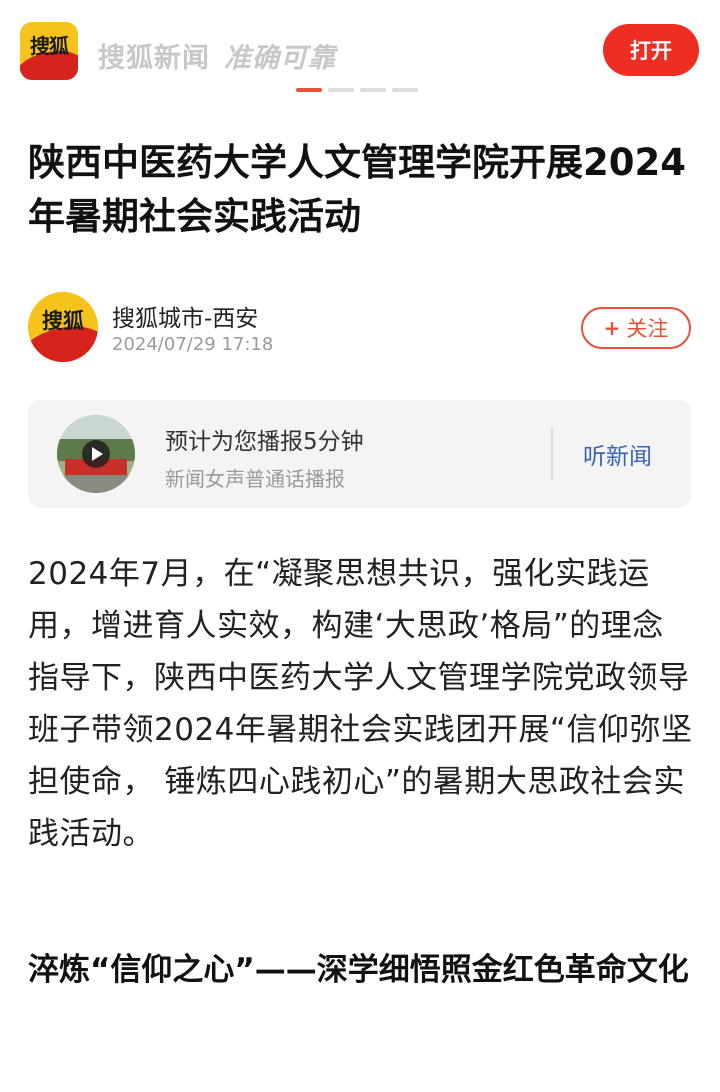 This screenshot has height=1092, width=720. Describe the element at coordinates (193, 344) in the screenshot. I see `publish-time: 2024/07/29 17:18` at that location.